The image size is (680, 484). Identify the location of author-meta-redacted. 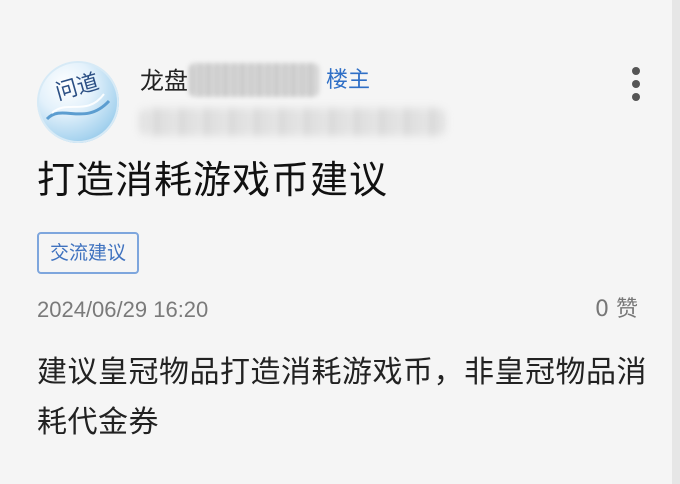
(292, 122).